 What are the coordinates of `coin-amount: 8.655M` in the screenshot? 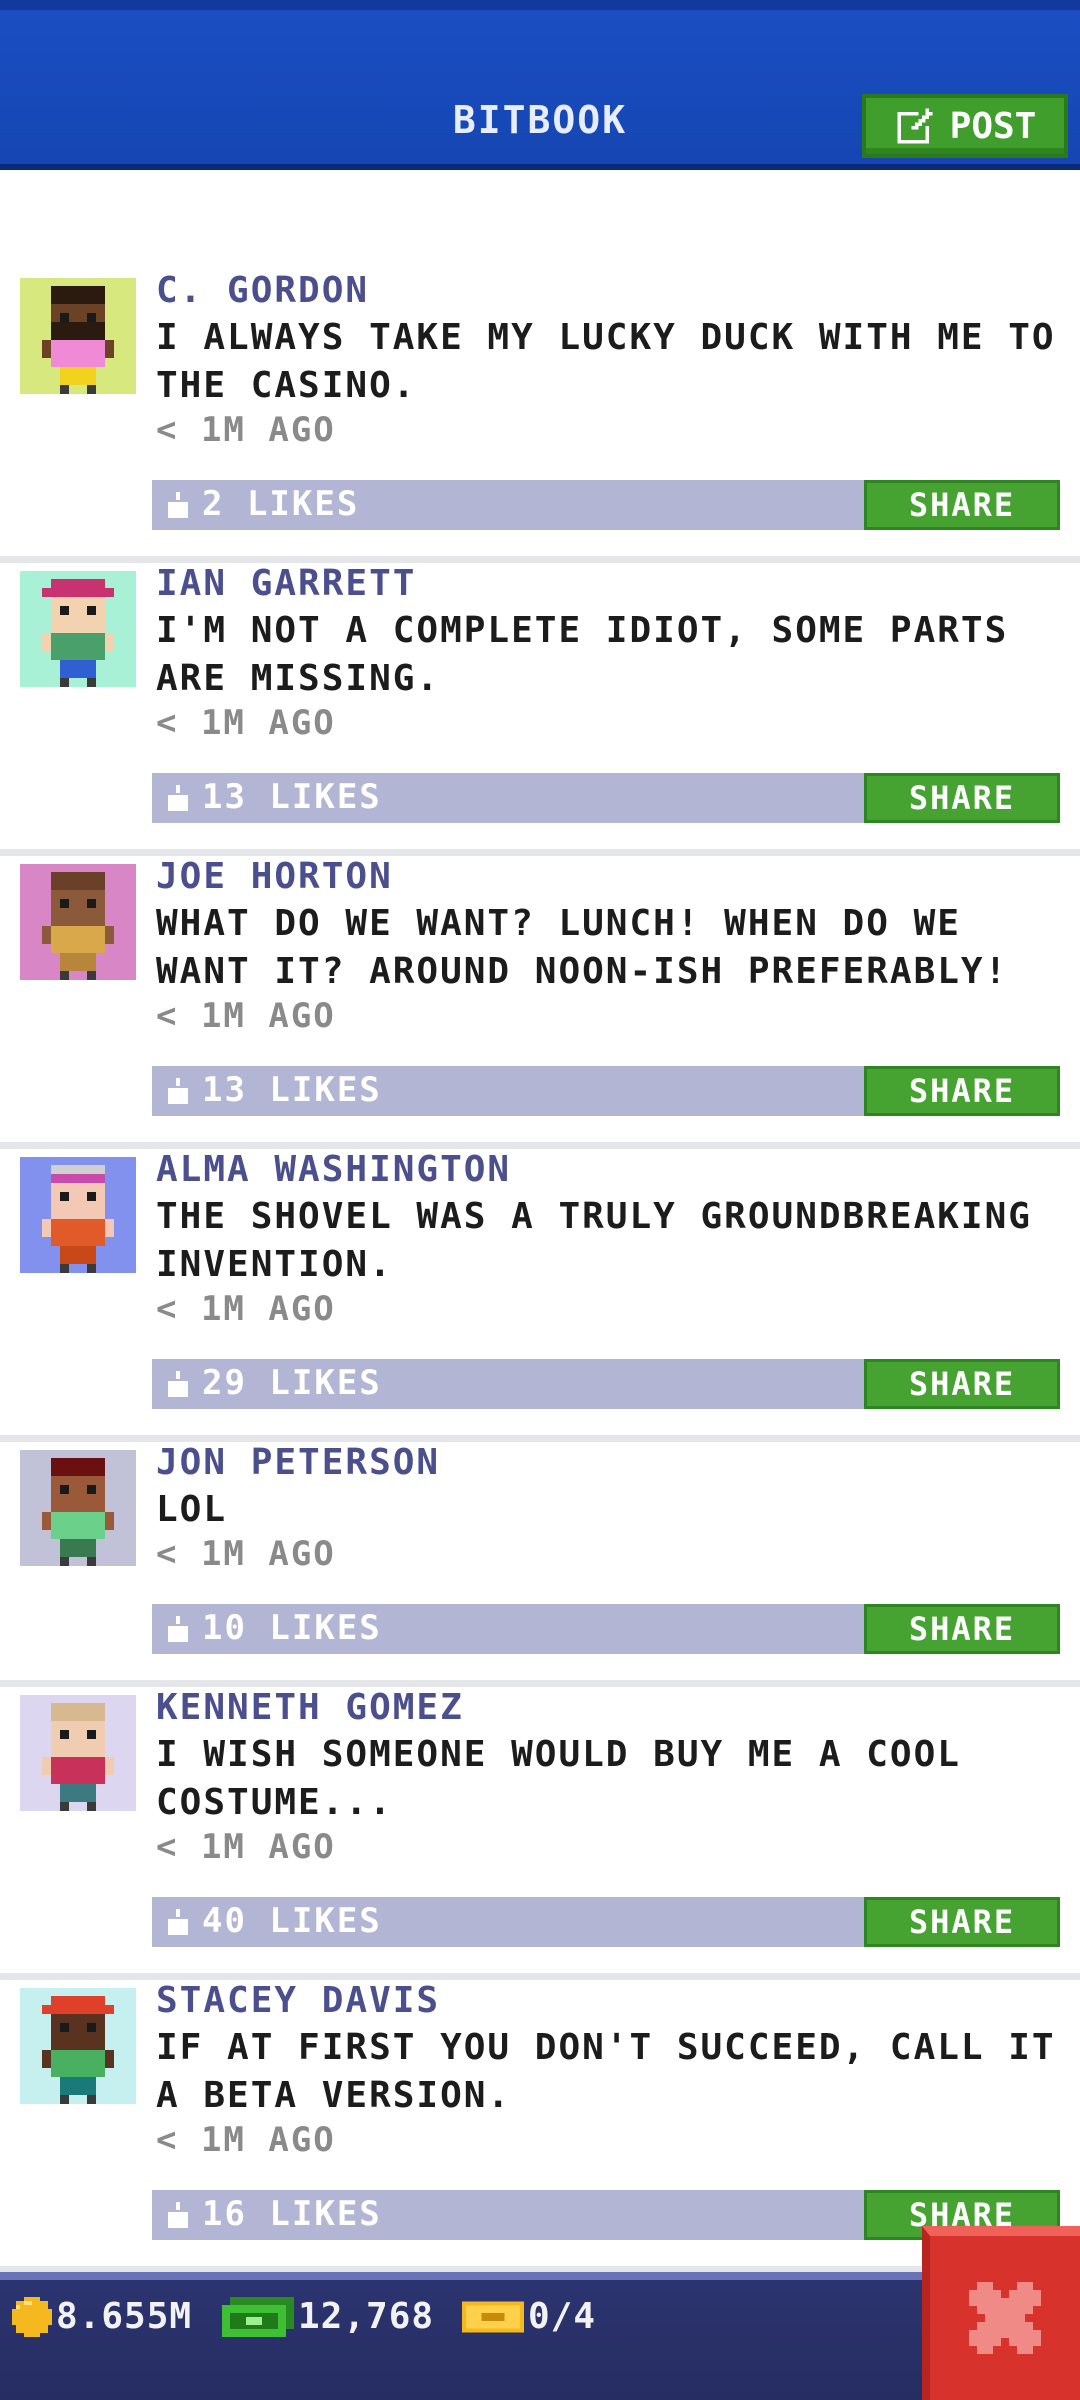 It's located at (124, 2316).